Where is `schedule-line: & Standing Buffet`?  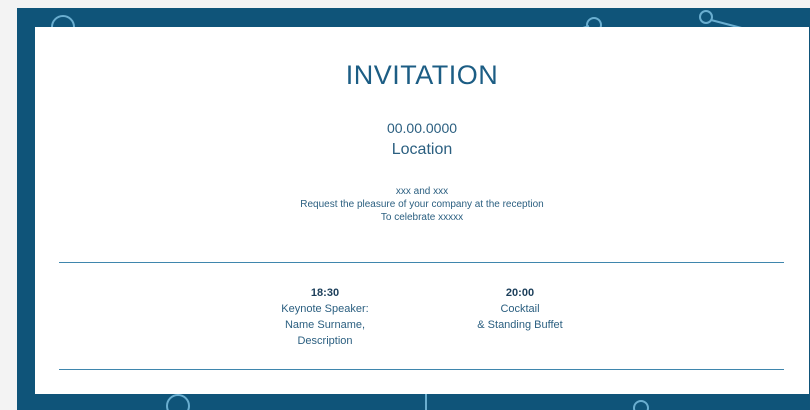 schedule-line: & Standing Buffet is located at coordinates (520, 325).